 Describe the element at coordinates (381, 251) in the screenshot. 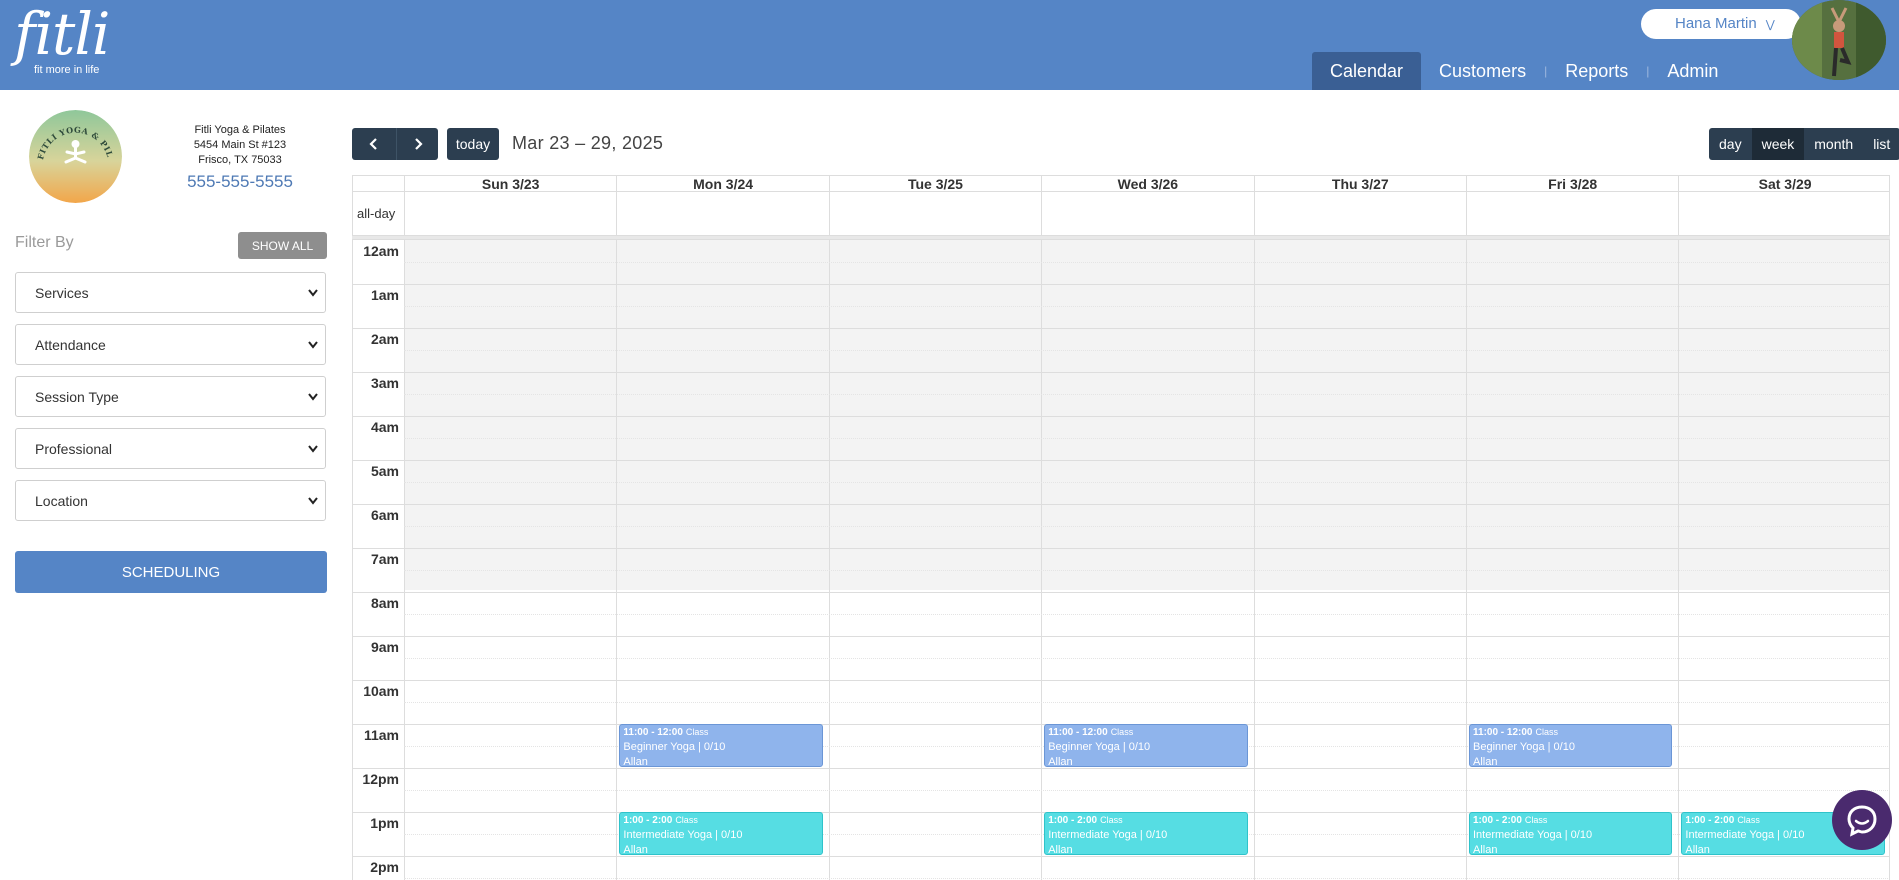

I see `hour-label: 12am` at that location.